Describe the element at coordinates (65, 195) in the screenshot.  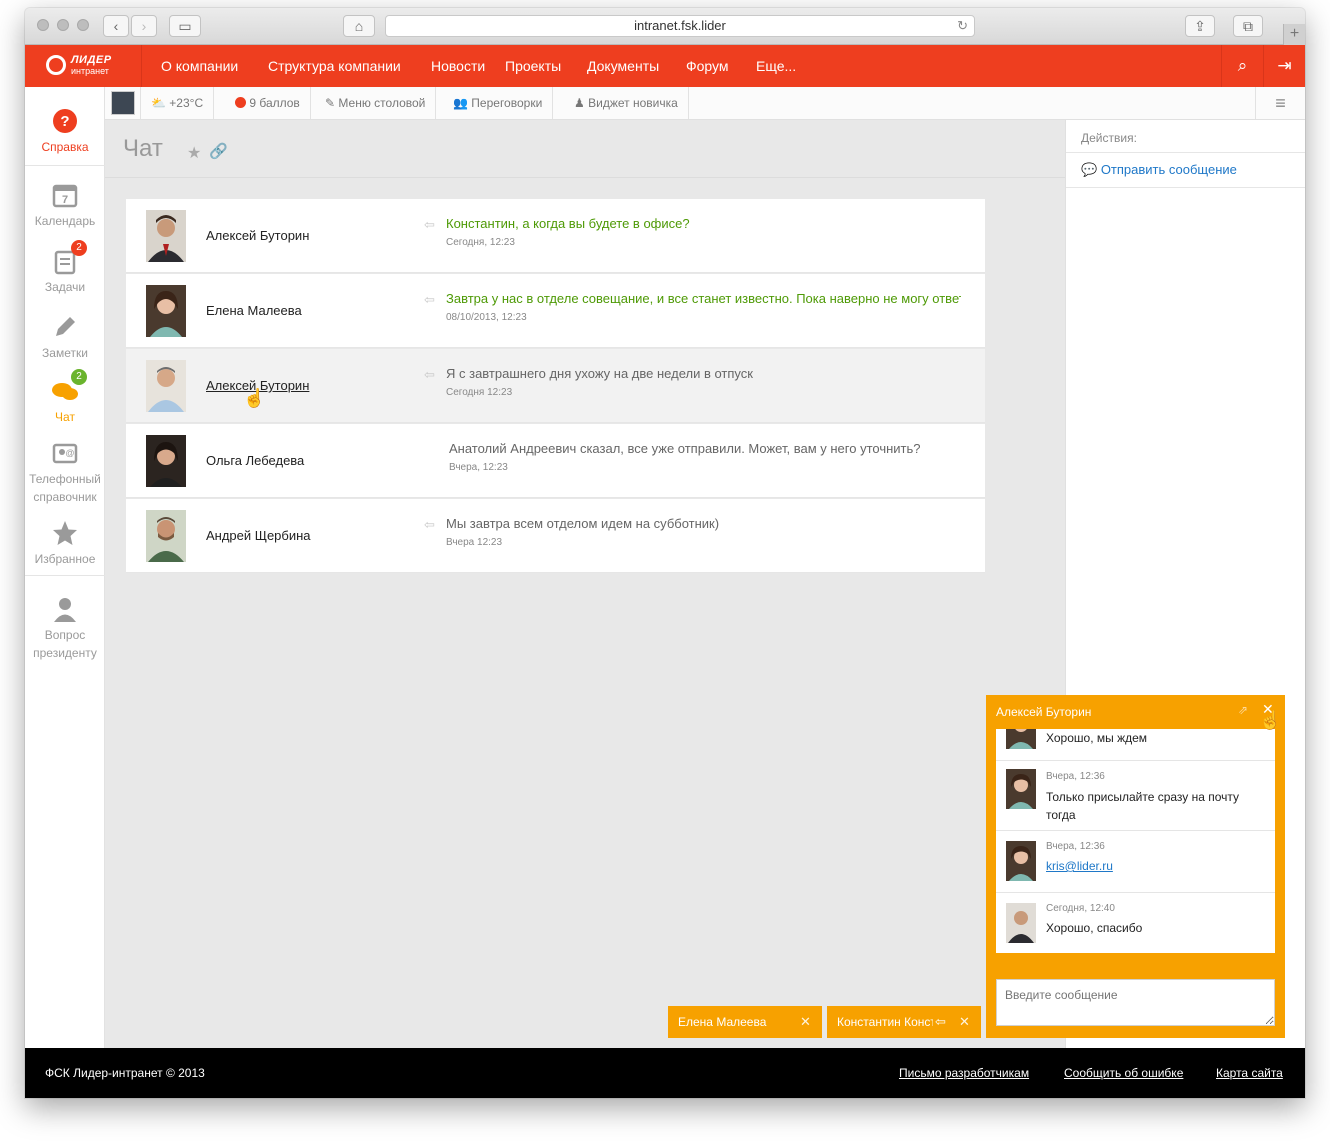
I see `calendar-icon: 7` at that location.